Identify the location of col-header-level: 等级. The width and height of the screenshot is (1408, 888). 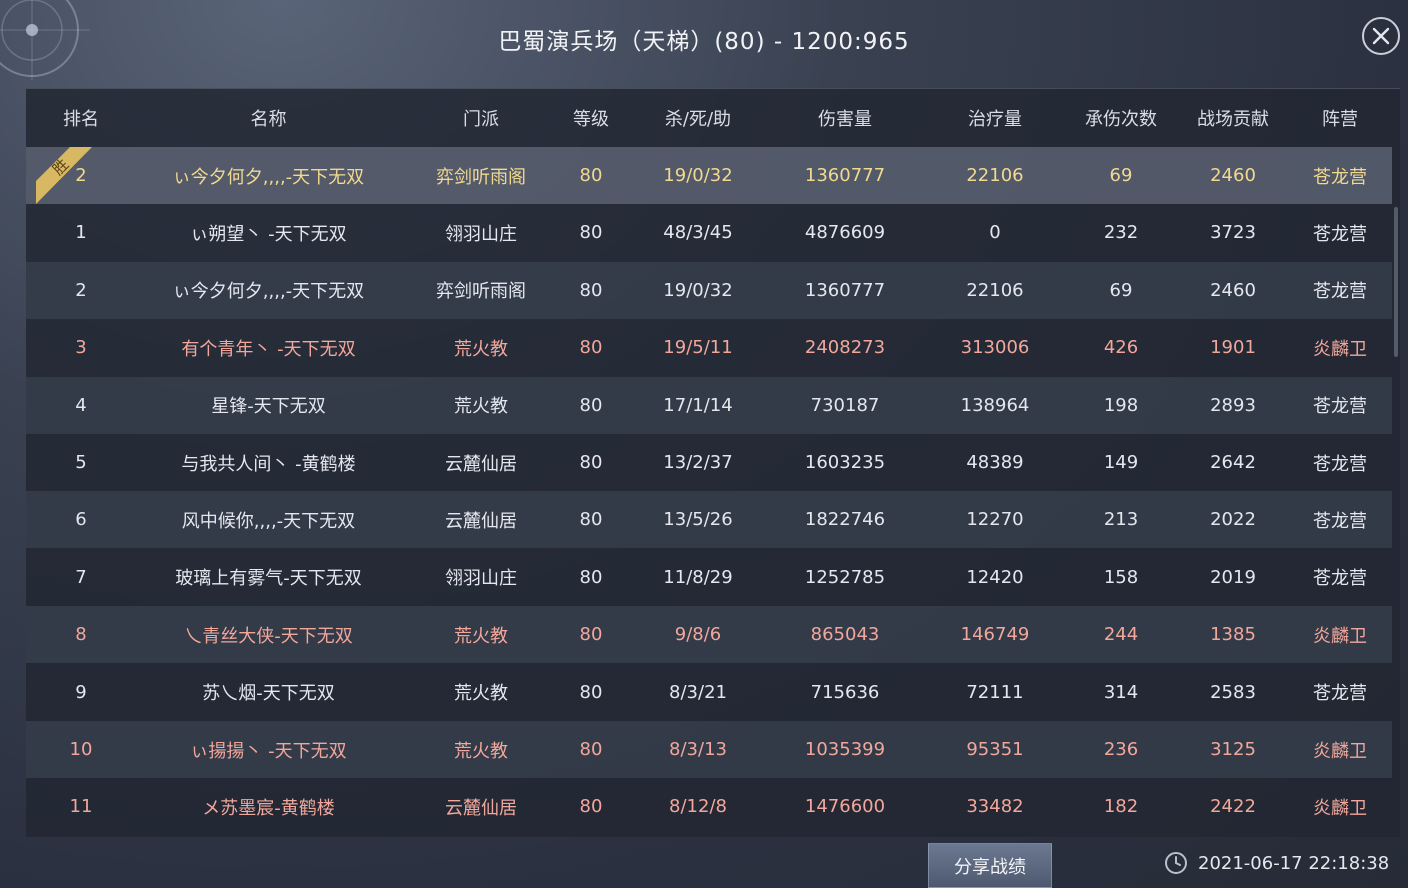
(591, 118).